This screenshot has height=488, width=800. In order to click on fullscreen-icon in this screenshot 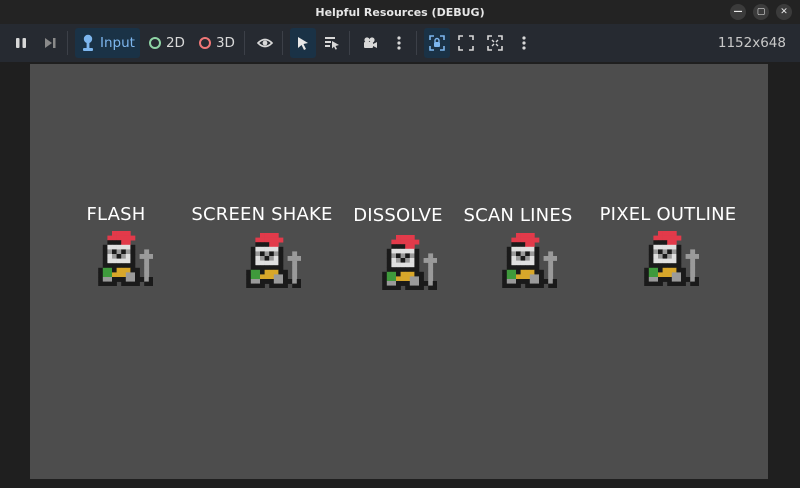, I will do `click(495, 43)`.